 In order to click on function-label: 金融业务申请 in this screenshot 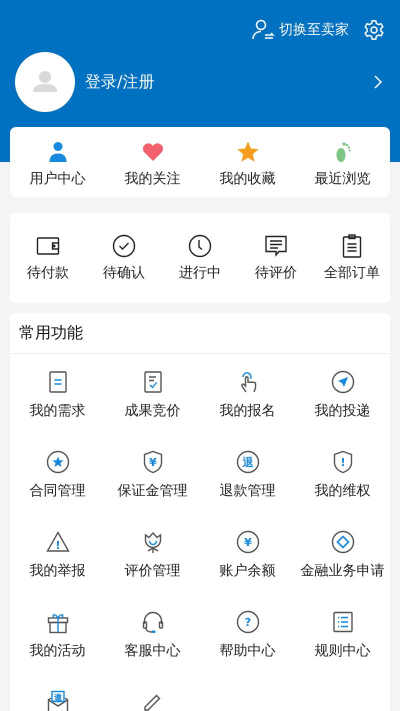, I will do `click(342, 571)`.